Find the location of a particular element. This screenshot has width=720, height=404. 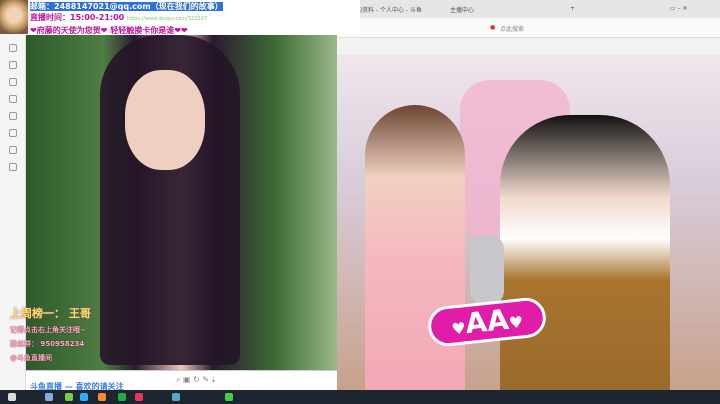

window-controls: ▭ – ✕ is located at coordinates (679, 8).